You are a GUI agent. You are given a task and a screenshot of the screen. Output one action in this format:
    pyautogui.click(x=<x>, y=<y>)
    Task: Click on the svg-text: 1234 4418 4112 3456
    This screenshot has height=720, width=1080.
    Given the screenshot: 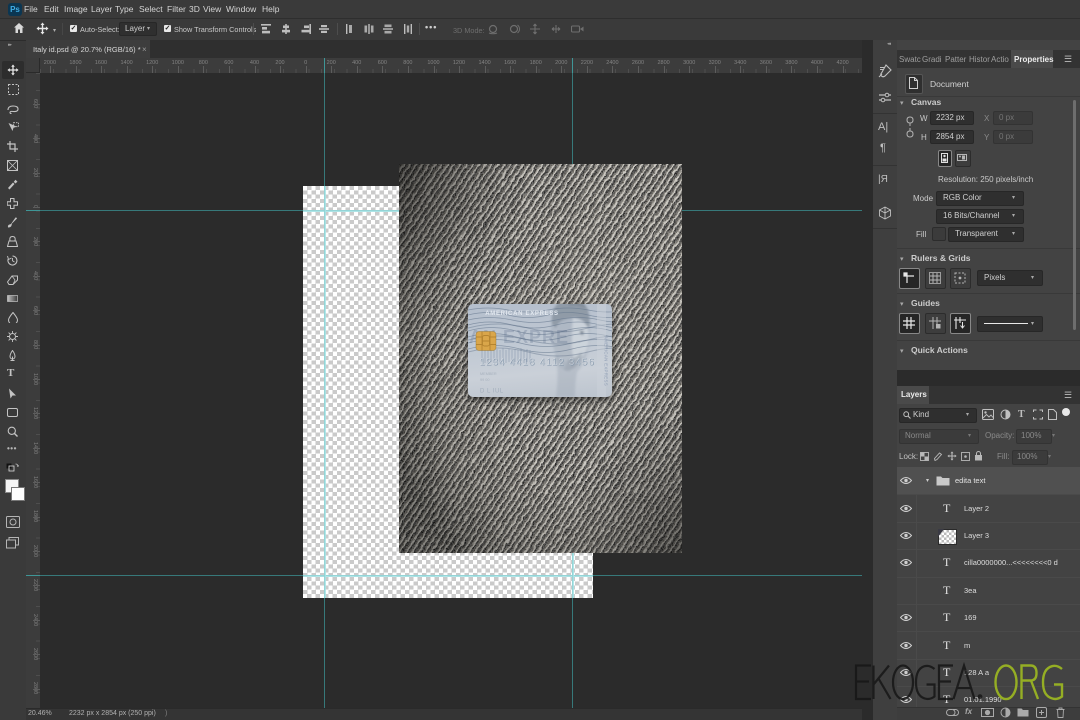 What is the action you would take?
    pyautogui.click(x=538, y=362)
    